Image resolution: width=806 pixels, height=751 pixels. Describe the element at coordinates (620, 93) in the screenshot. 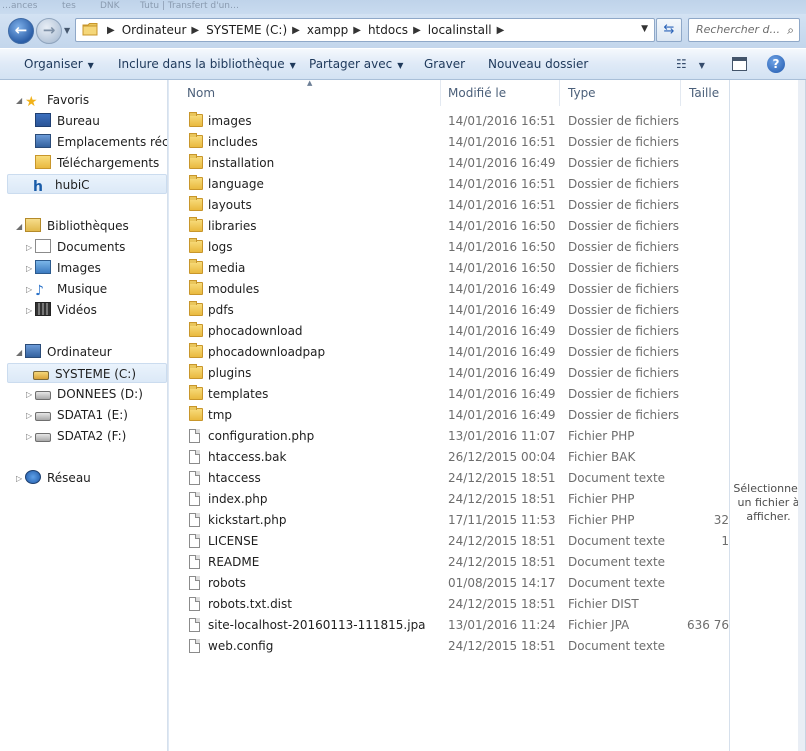

I see `column-header-type: Type` at that location.